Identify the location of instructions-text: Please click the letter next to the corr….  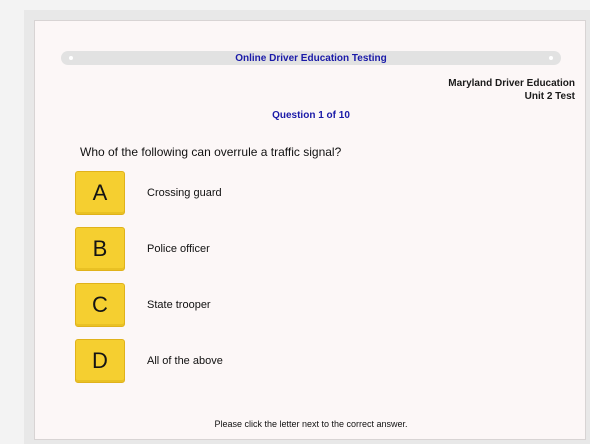
(311, 424).